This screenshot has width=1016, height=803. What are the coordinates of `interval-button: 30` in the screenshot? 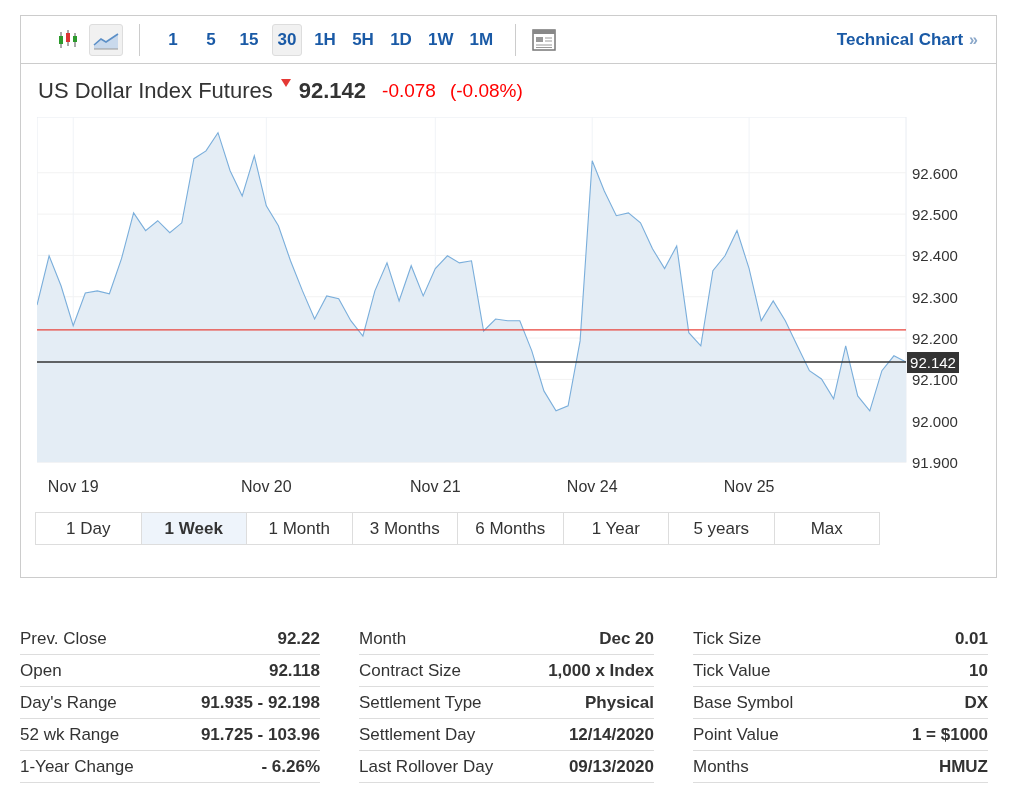 It's located at (287, 39).